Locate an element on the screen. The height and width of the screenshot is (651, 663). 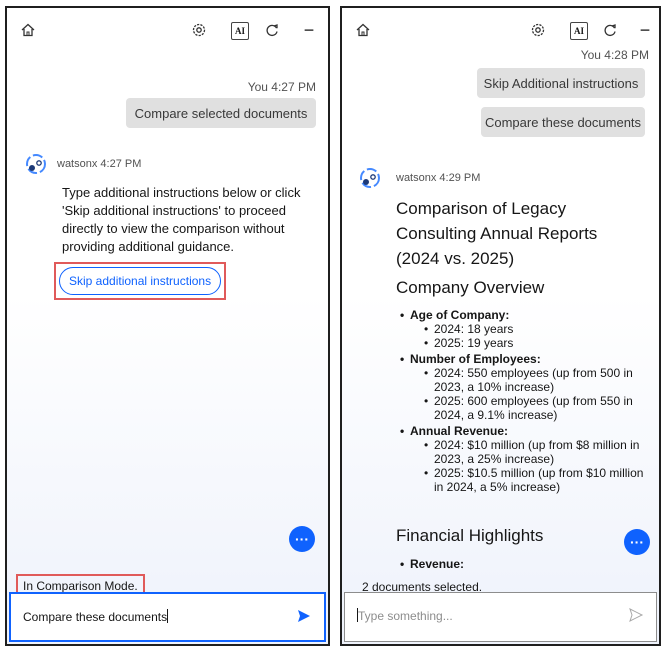
user-message-bubble: Compare these documents is located at coordinates (563, 122).